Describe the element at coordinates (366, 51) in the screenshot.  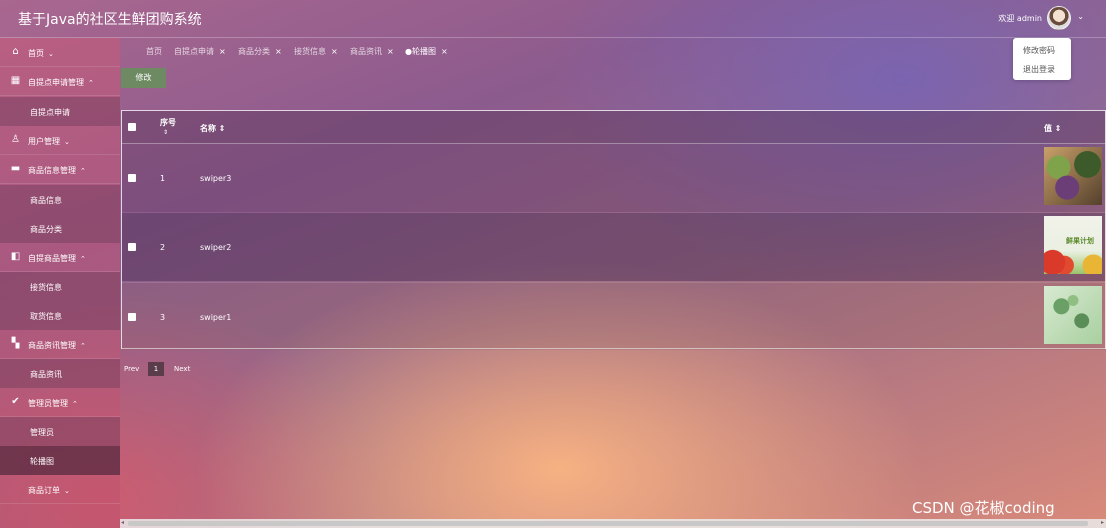
I see `tab-label: 商品资讯` at that location.